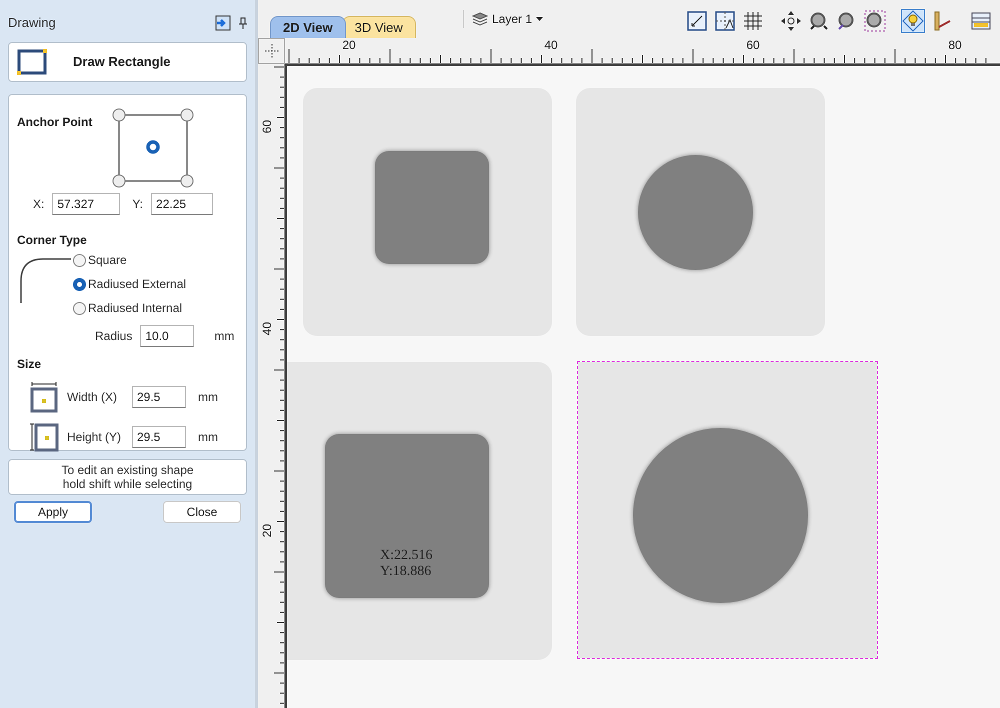 This screenshot has height=708, width=1000. I want to click on section-label: Anchor Point, so click(55, 122).